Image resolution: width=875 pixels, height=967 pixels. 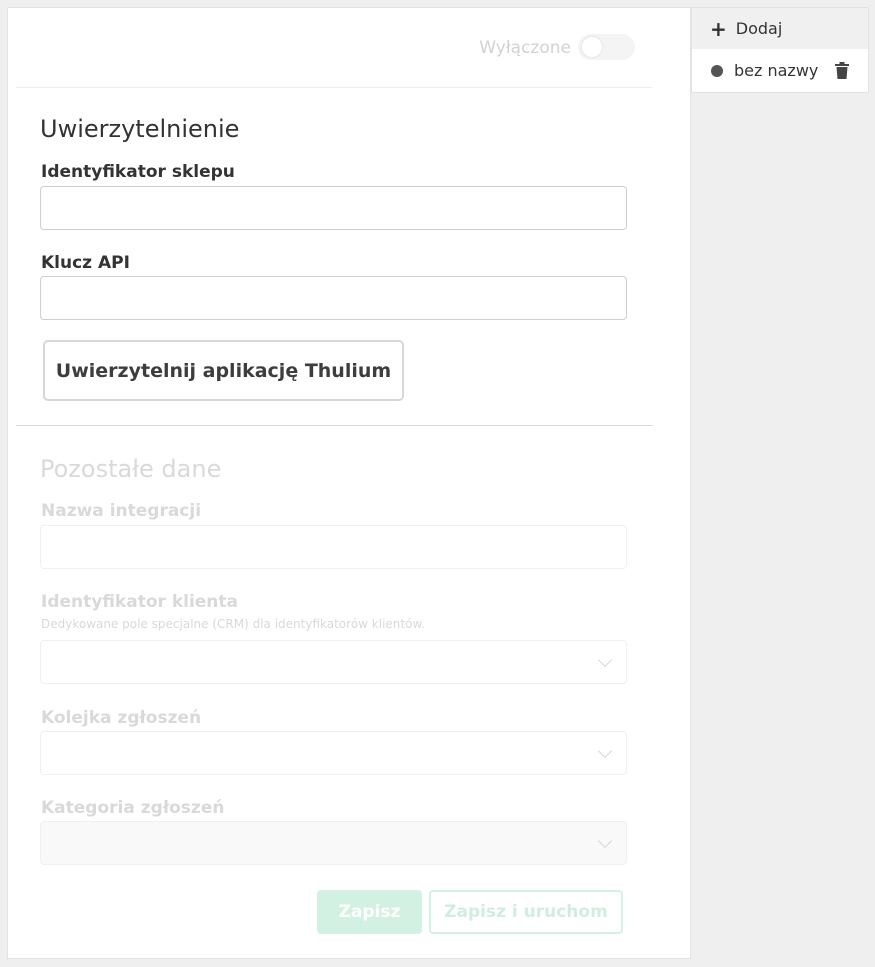 I want to click on other-section-title: Pozostałe dane, so click(x=131, y=469).